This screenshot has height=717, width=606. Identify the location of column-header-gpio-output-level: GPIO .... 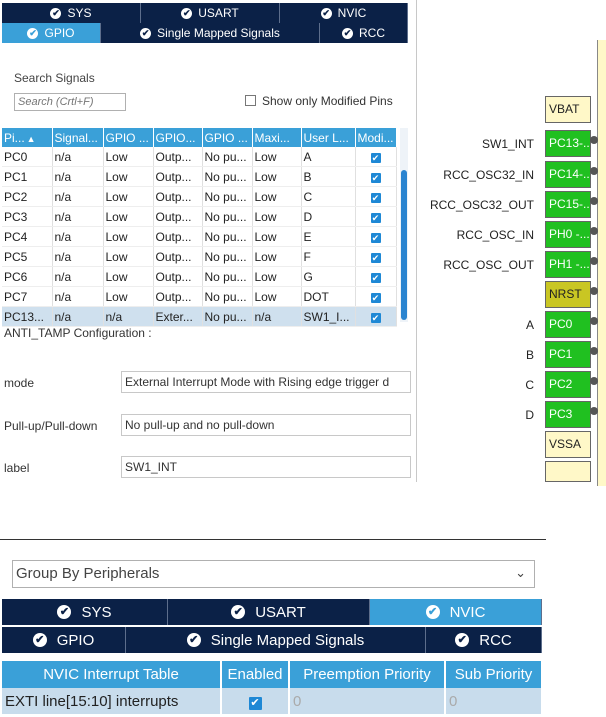
(128, 137).